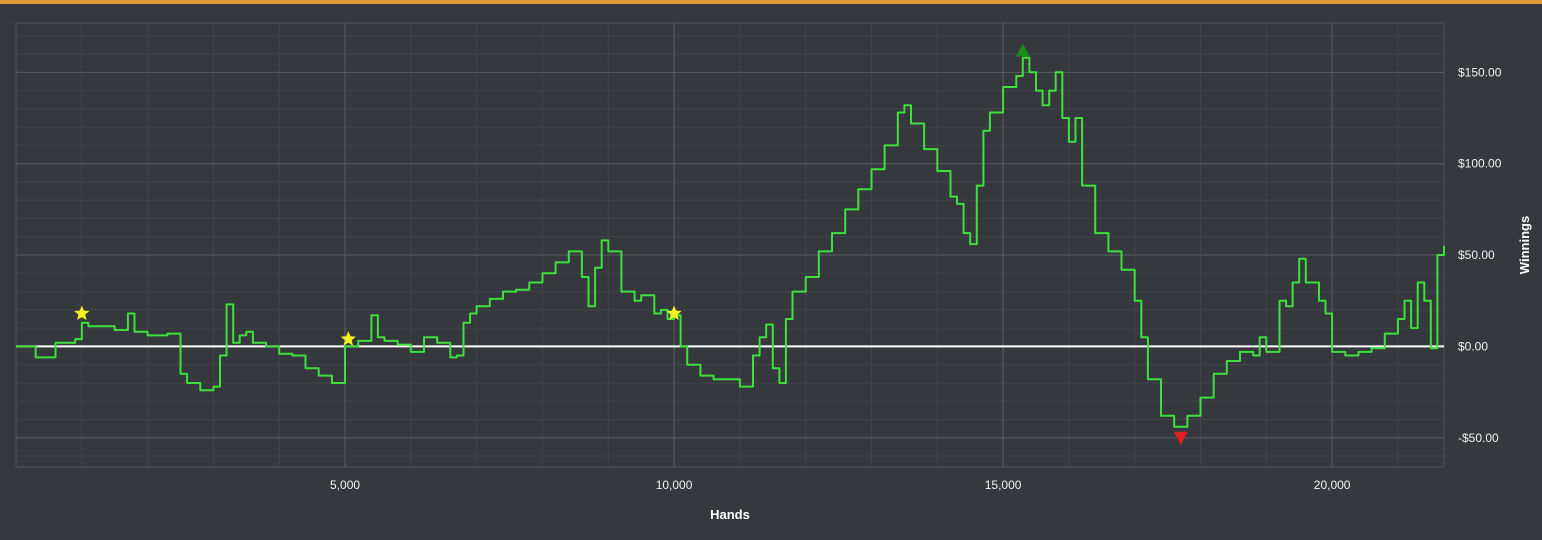  Describe the element at coordinates (1022, 50) in the screenshot. I see `max-marker-triangle` at that location.